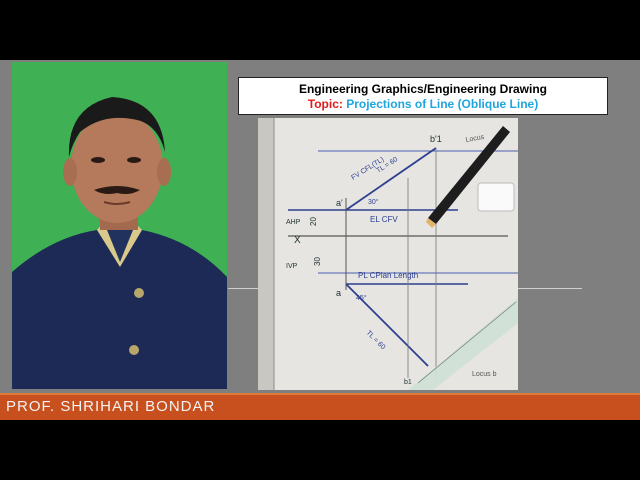  What do you see at coordinates (408, 382) in the screenshot?
I see `label-b1: b1` at bounding box center [408, 382].